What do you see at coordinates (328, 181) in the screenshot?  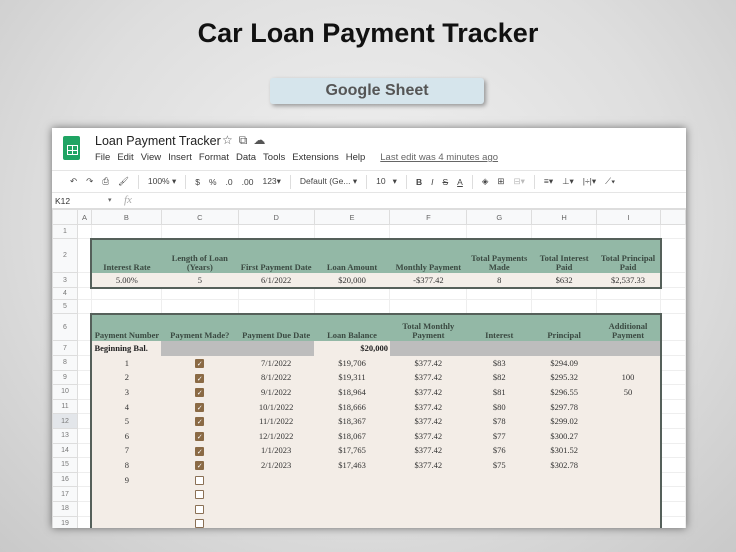 I see `font-select: Default (Ge... ▾` at bounding box center [328, 181].